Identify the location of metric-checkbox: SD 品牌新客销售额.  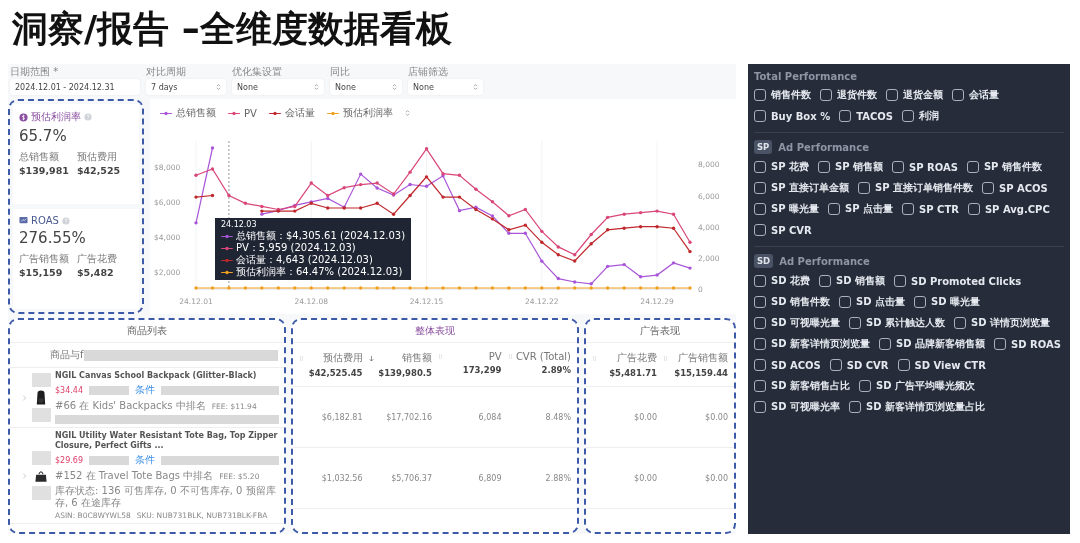
(932, 344).